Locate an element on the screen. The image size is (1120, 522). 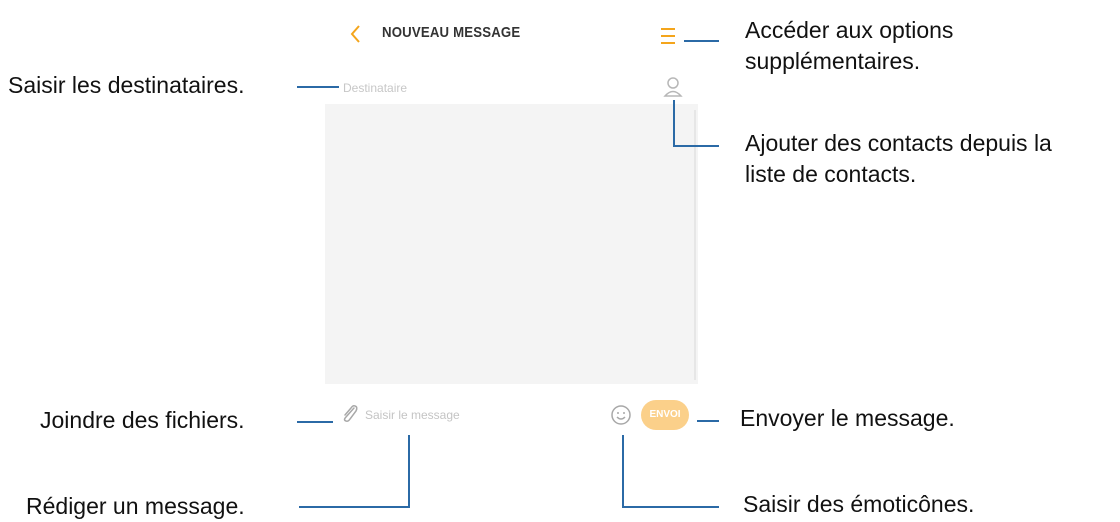
callout-line-contacts-v is located at coordinates (674, 123).